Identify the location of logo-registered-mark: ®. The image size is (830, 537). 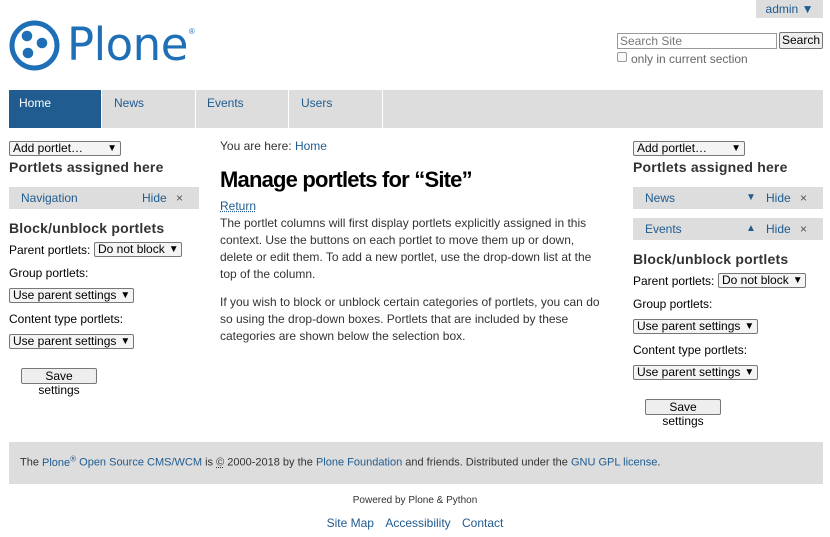
(191, 31).